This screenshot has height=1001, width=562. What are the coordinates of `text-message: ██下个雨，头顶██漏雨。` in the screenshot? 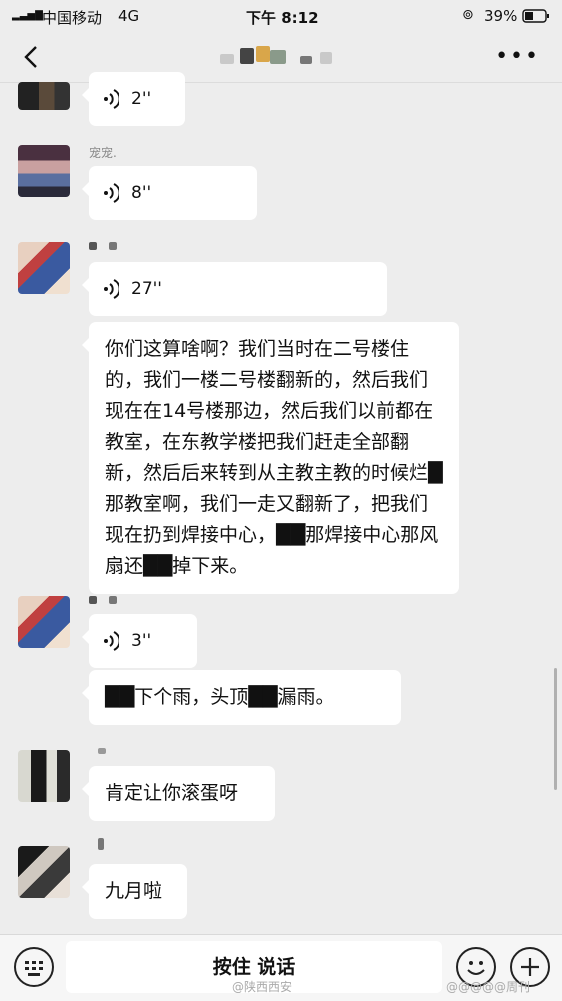 It's located at (241, 697).